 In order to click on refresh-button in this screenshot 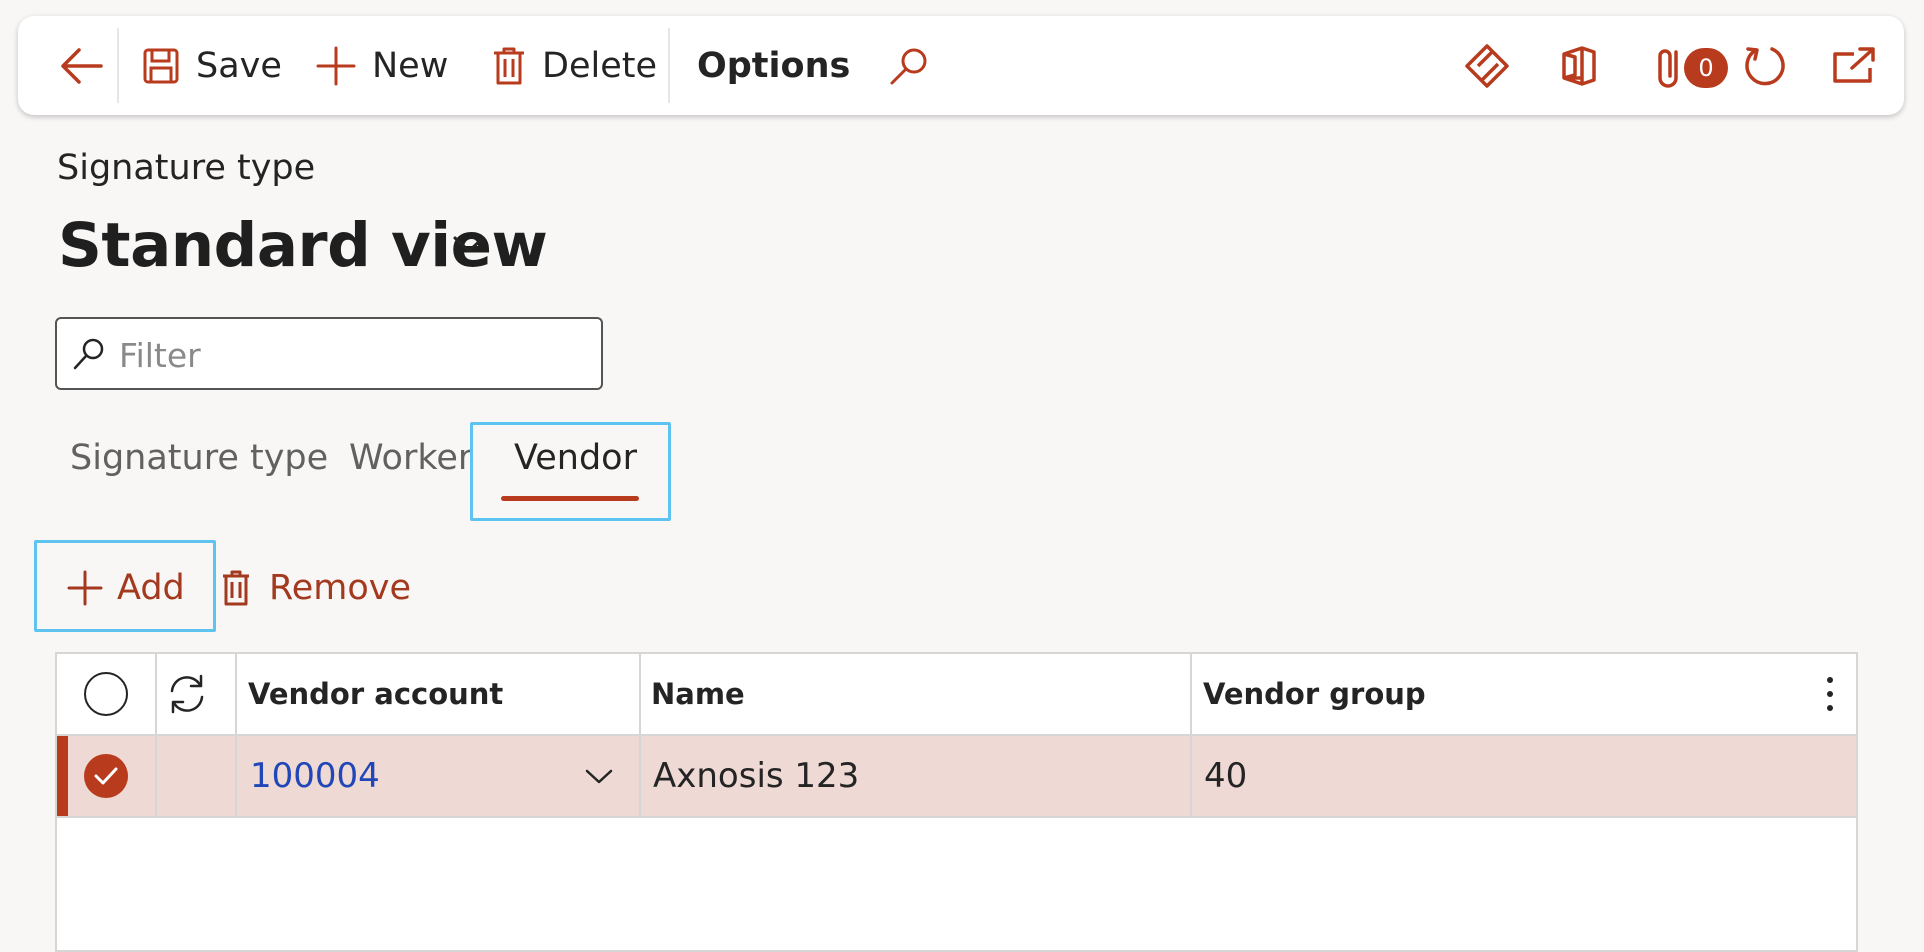, I will do `click(1765, 65)`.